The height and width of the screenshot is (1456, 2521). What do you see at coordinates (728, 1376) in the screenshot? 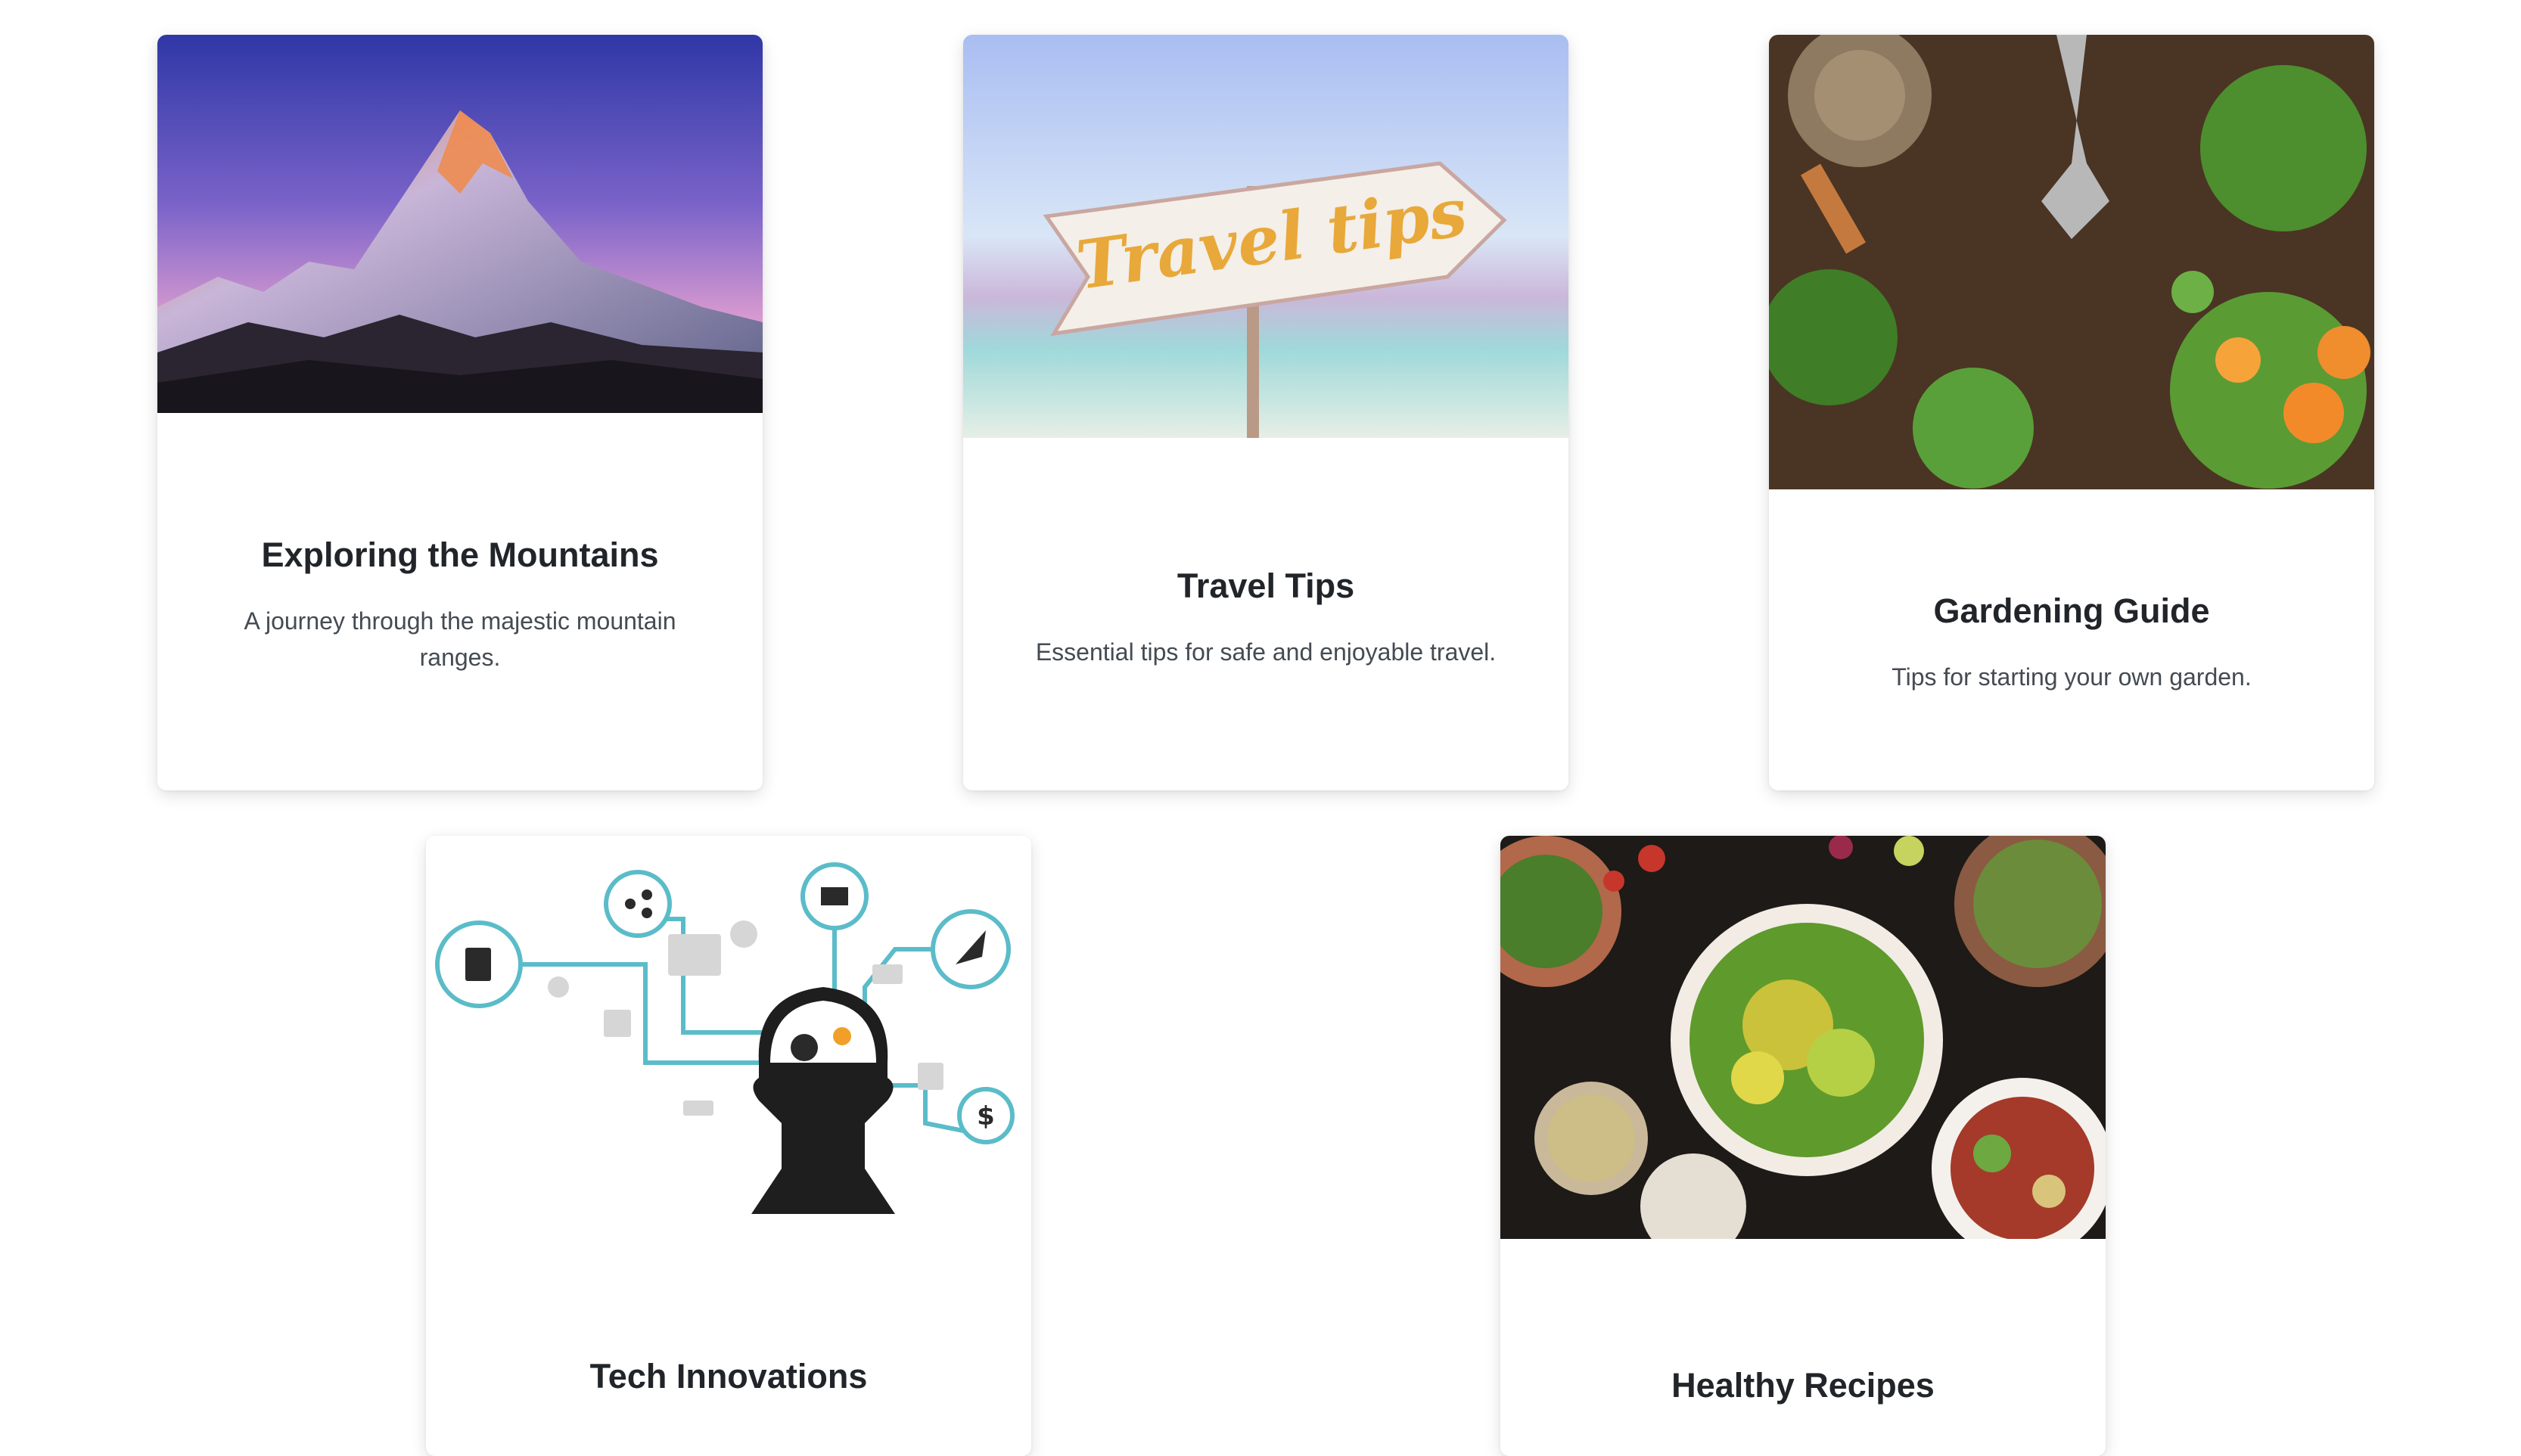
I see `card-title: Tech Innovations` at bounding box center [728, 1376].